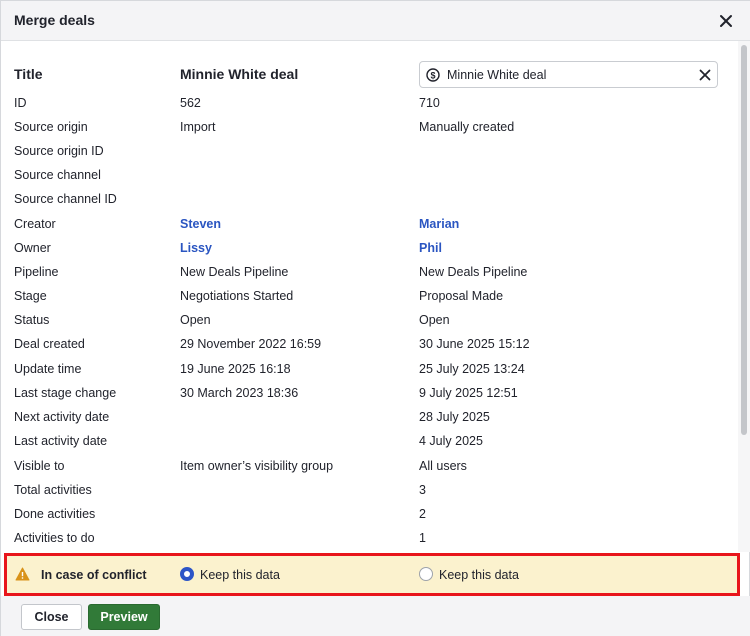 Image resolution: width=750 pixels, height=636 pixels. I want to click on dollar-circle-icon: $, so click(433, 75).